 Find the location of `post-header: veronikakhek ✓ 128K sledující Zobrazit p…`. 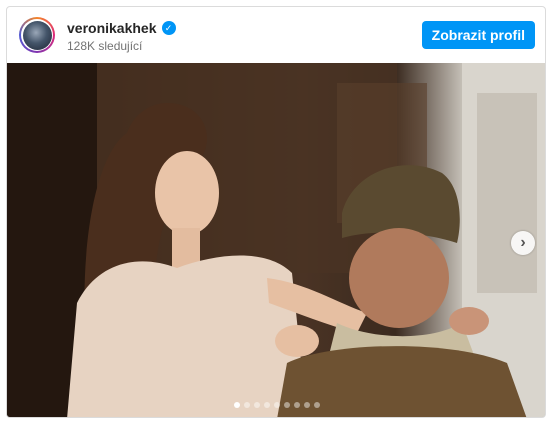

post-header: veronikakhek ✓ 128K sledující Zobrazit p… is located at coordinates (276, 35).